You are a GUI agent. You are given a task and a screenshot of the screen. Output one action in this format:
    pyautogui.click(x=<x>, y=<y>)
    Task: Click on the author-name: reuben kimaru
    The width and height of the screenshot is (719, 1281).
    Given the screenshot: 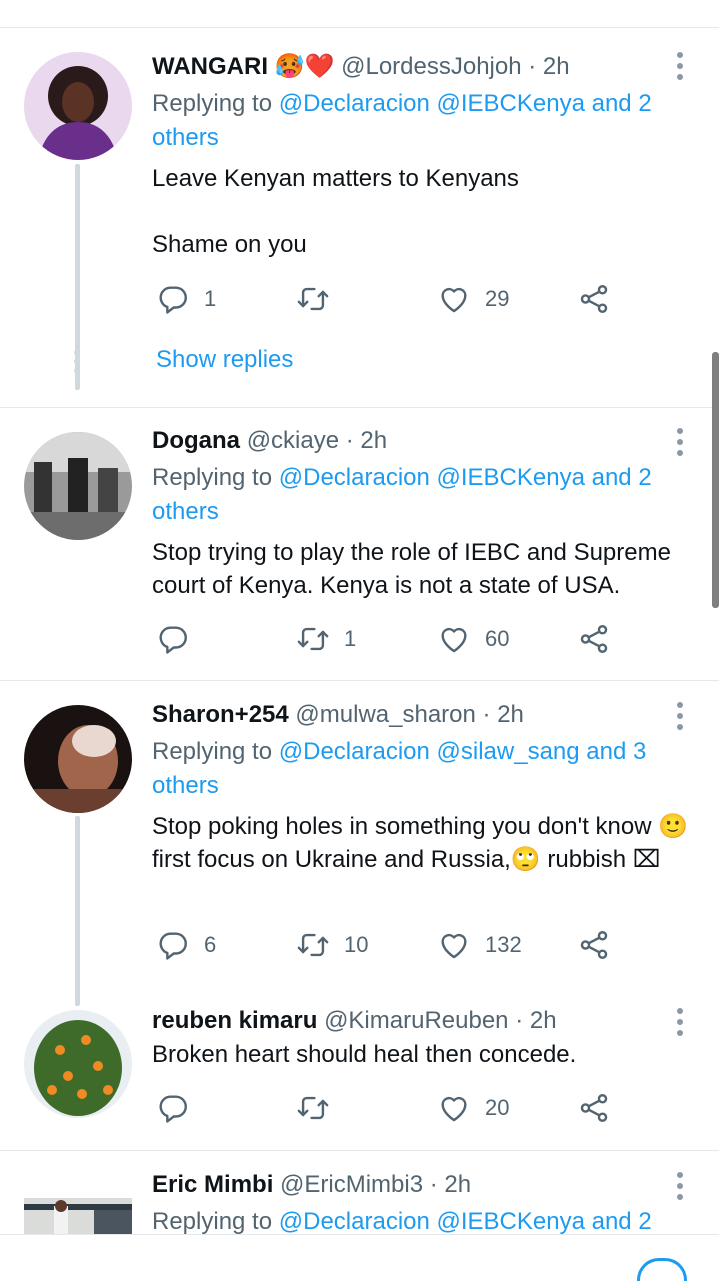 What is the action you would take?
    pyautogui.click(x=234, y=1020)
    